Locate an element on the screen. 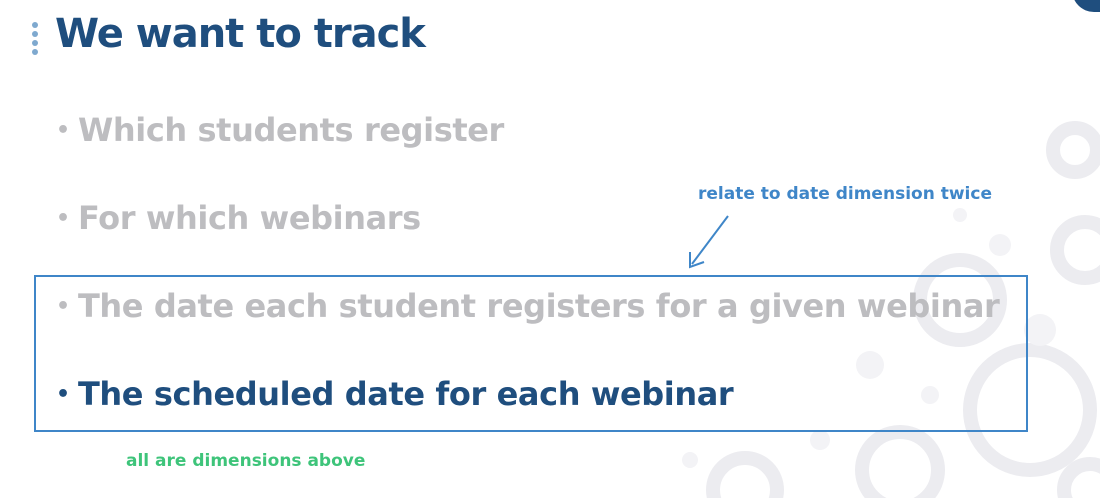  bullet-item: • Which students register is located at coordinates (280, 130).